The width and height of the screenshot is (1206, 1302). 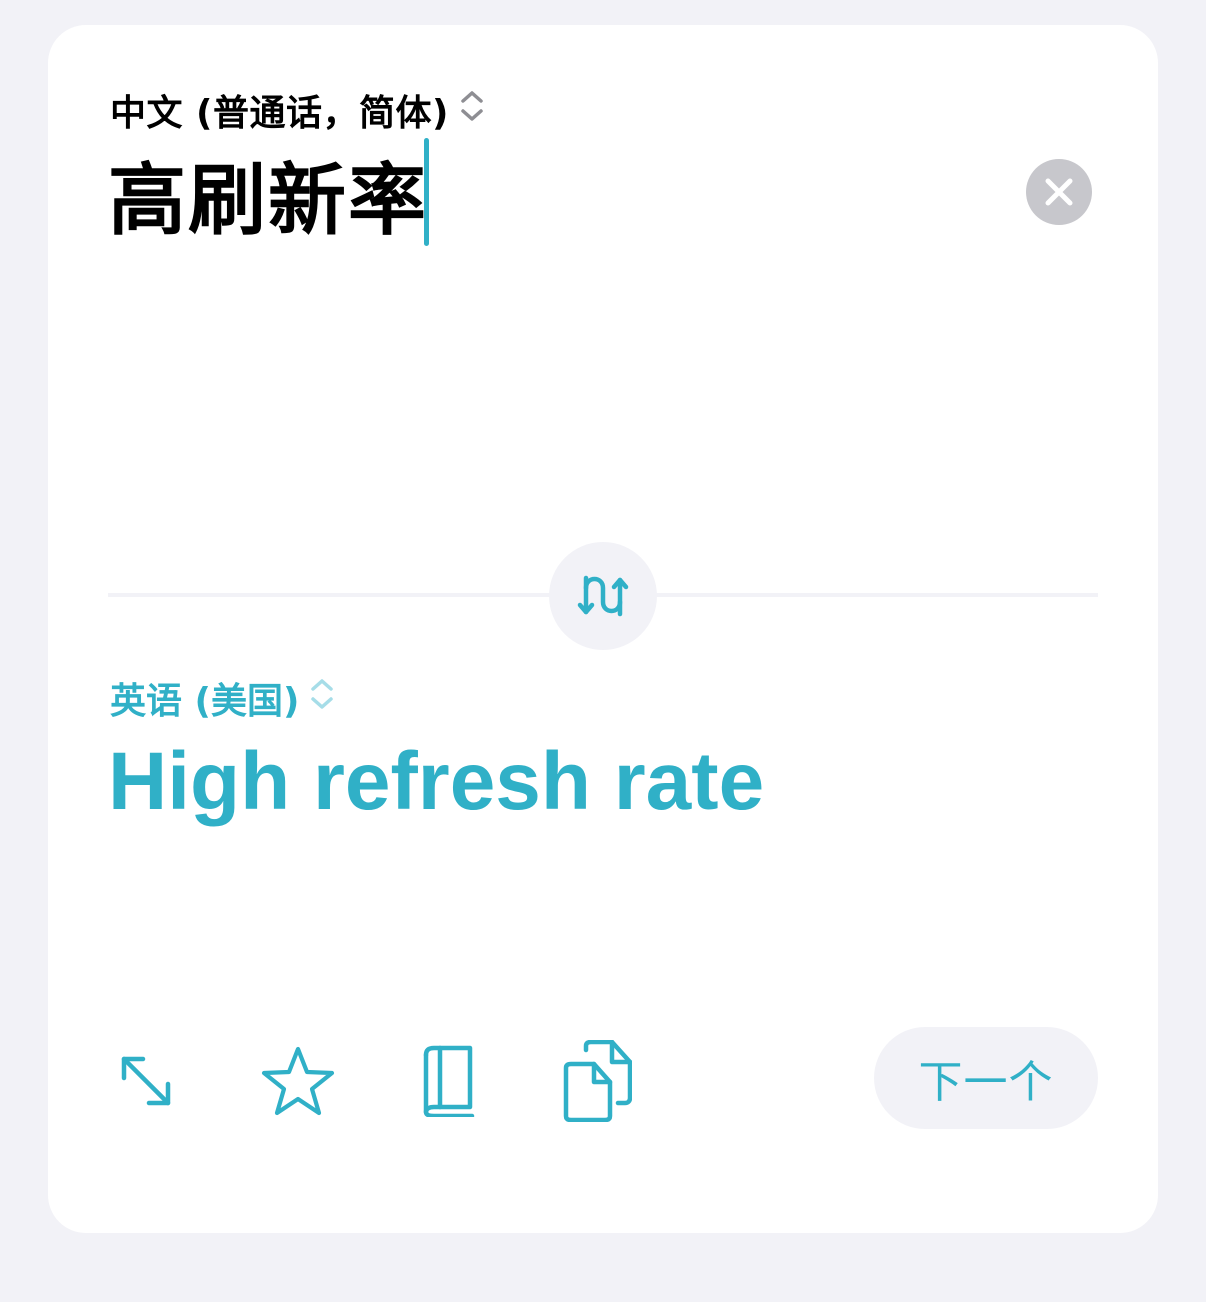 I want to click on target-language-label: 英语 (美国), so click(x=205, y=701).